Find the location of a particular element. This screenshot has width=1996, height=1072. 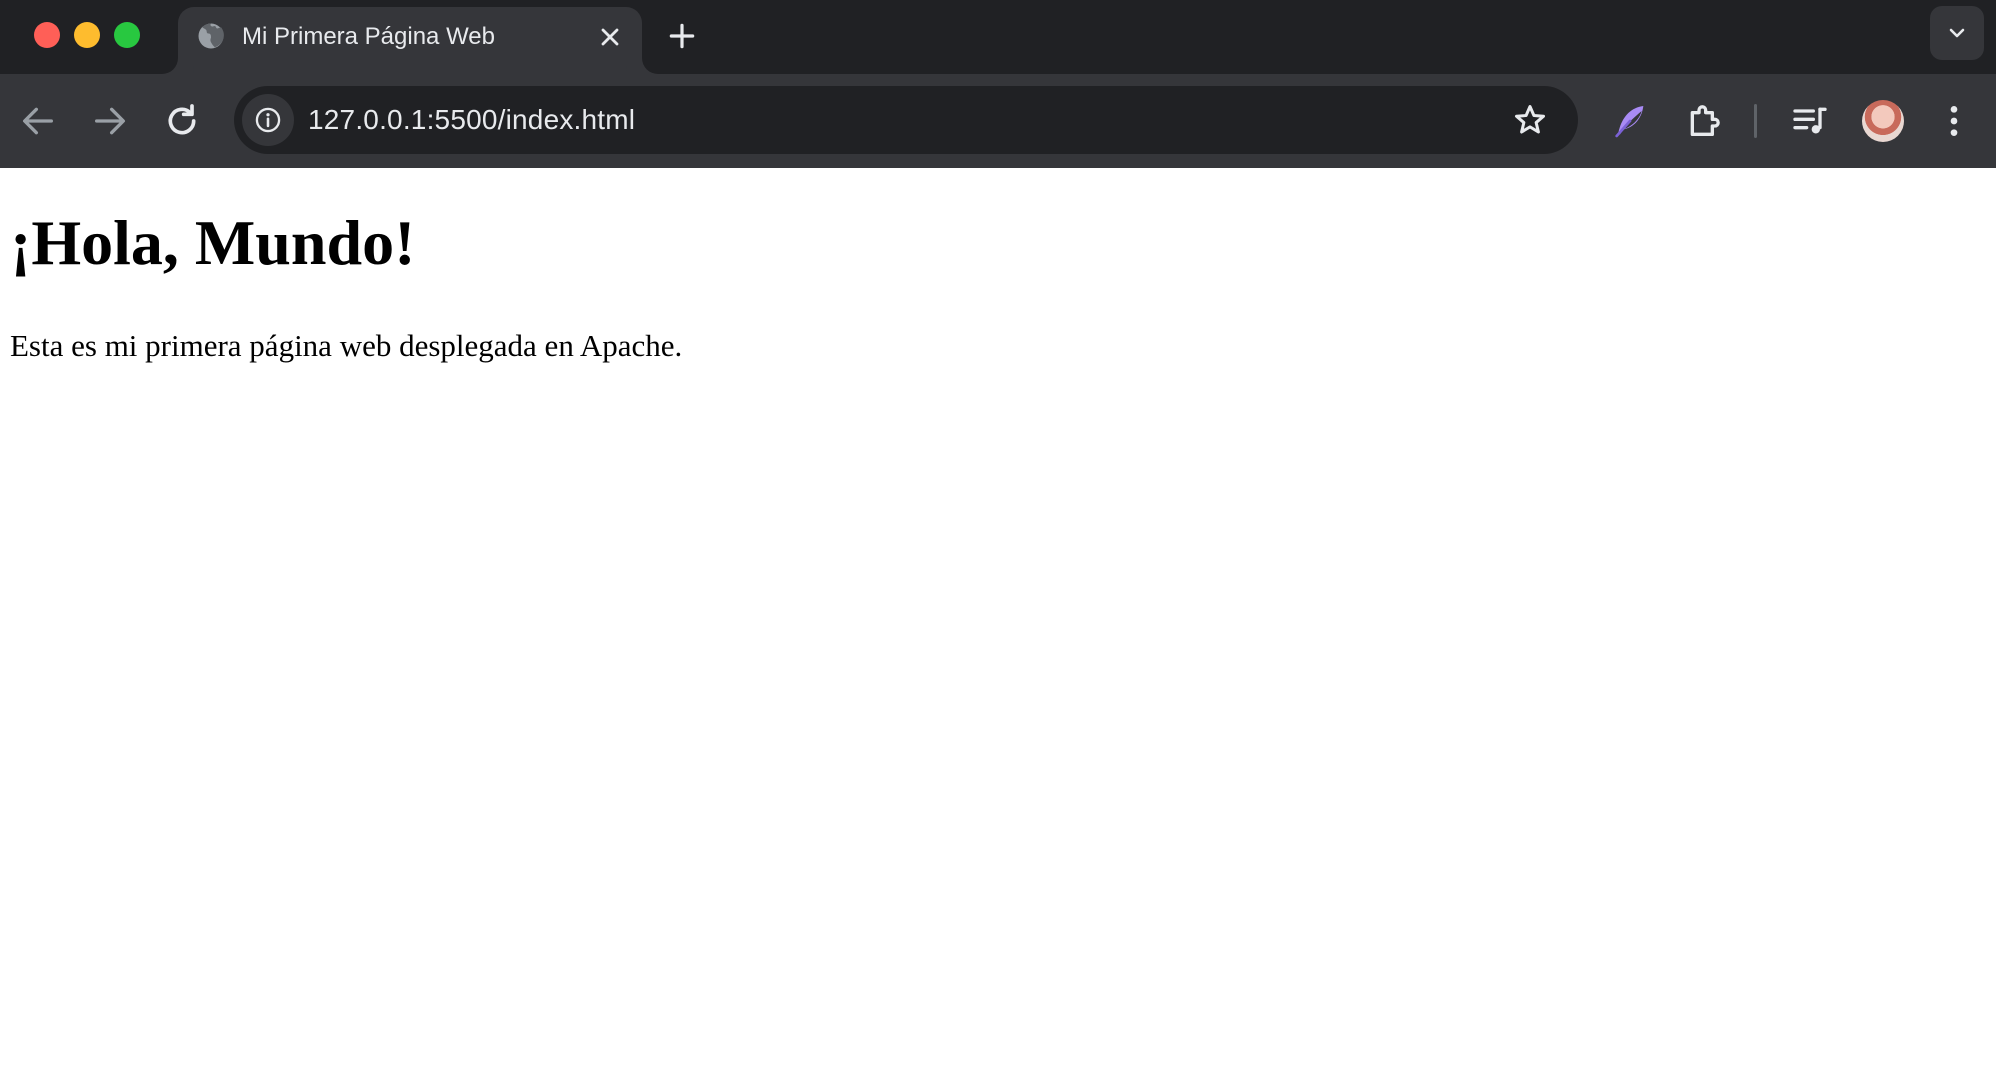

tab-title: Mi Primera Página Web is located at coordinates (368, 36).